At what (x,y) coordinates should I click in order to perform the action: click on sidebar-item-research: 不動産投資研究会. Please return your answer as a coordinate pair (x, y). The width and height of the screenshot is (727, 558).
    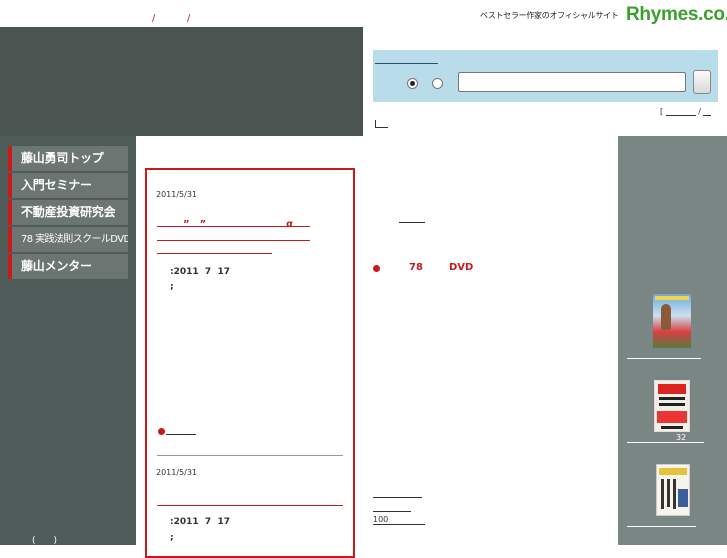
    Looking at the image, I should click on (68, 212).